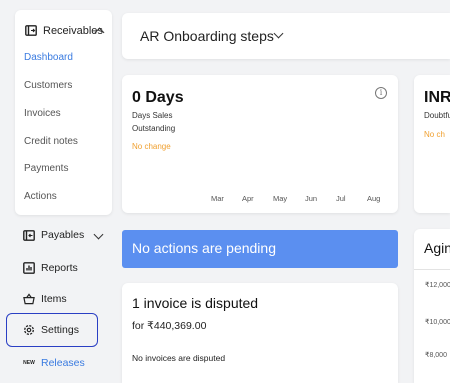 Image resolution: width=450 pixels, height=383 pixels. I want to click on sidebar-item-invoices: Invoices, so click(42, 113).